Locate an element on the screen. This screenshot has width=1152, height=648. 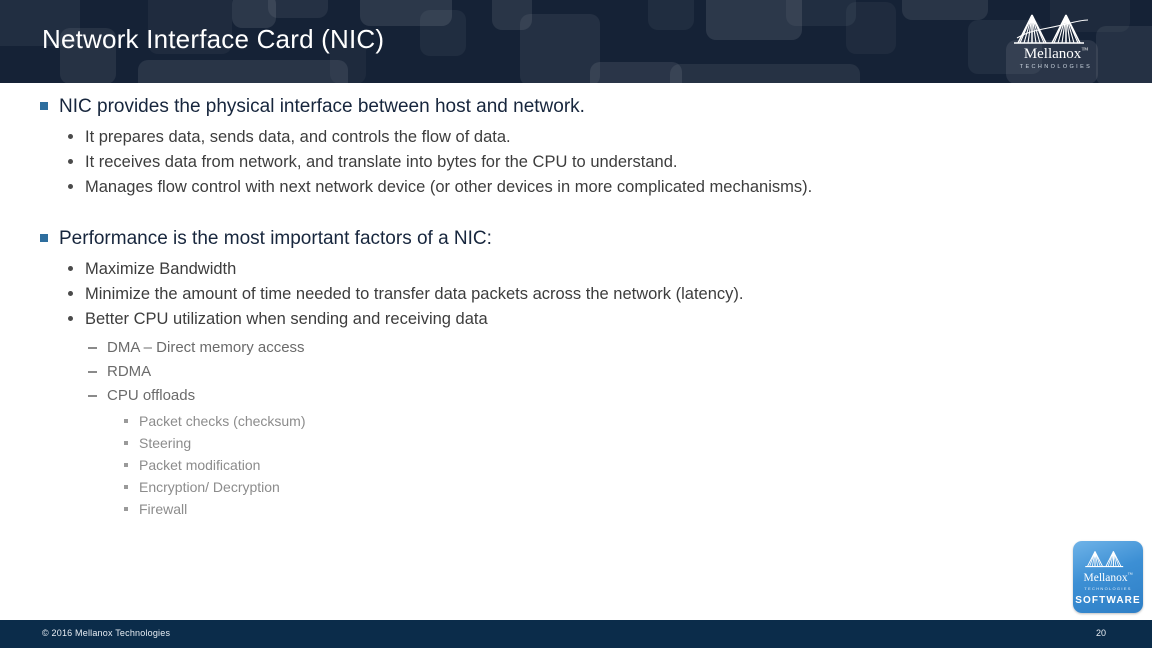
page-title: Network Interface Card (NIC) is located at coordinates (213, 39).